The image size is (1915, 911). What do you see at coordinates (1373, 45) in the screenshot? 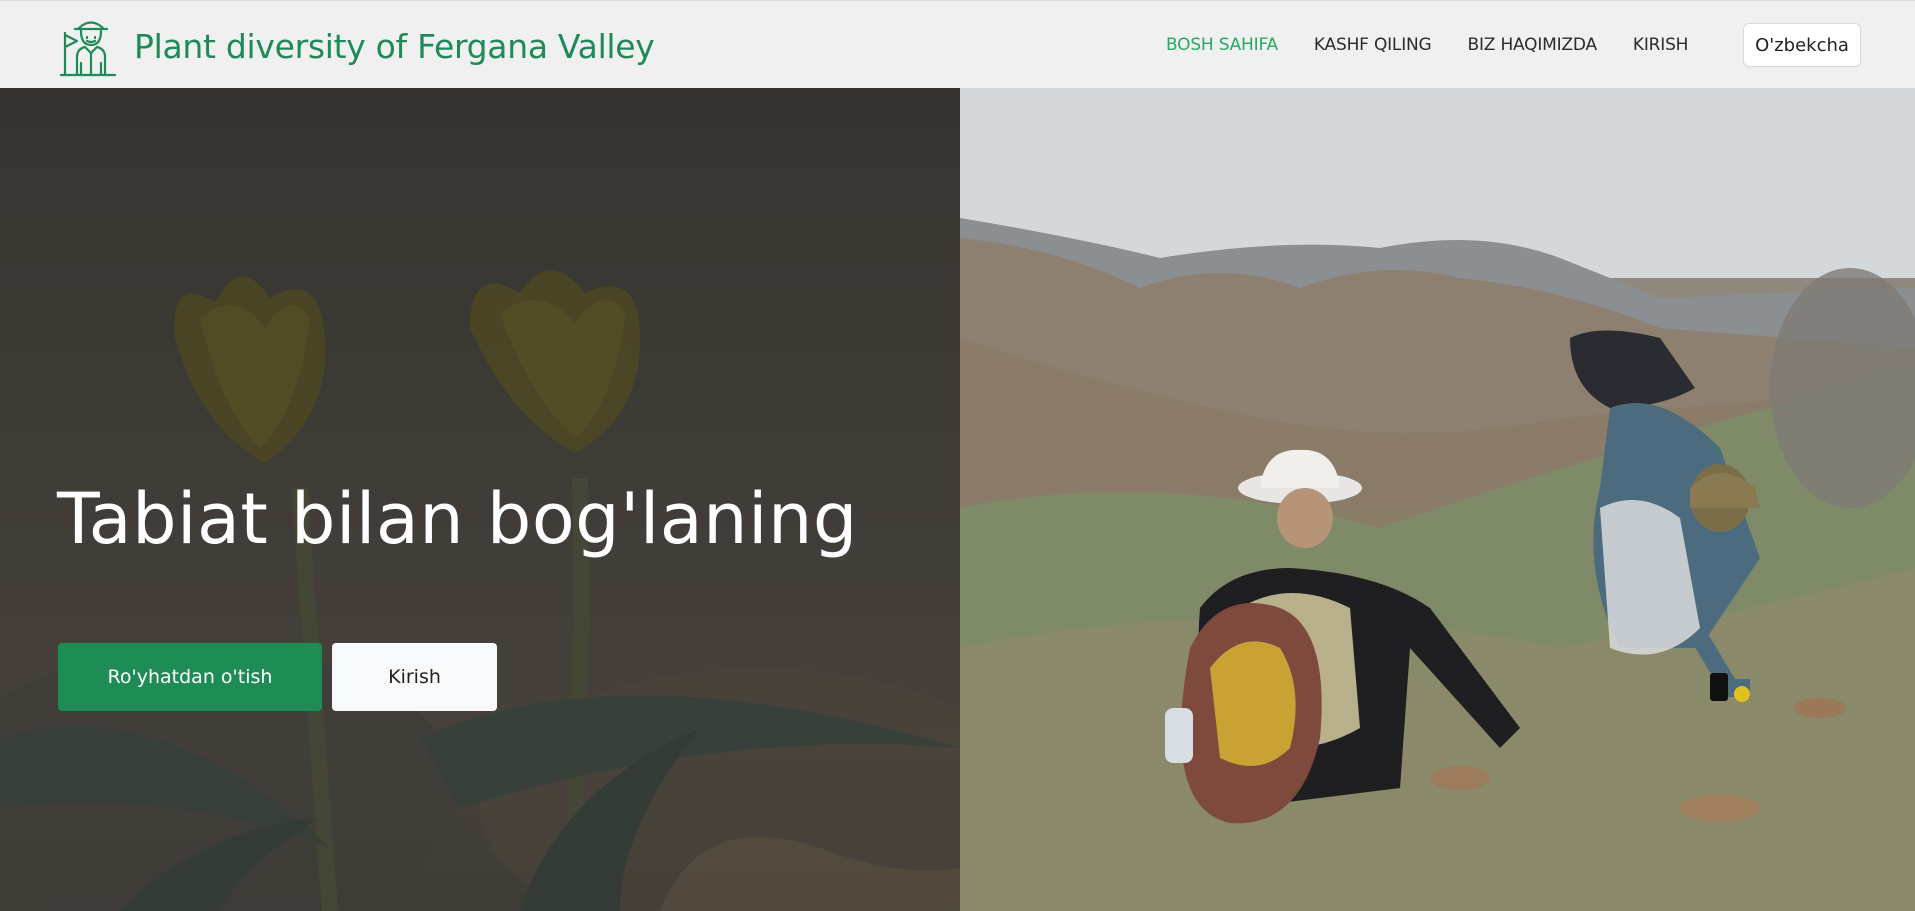
I see `nav-item-kashf-qiling: KASHF QILING` at bounding box center [1373, 45].